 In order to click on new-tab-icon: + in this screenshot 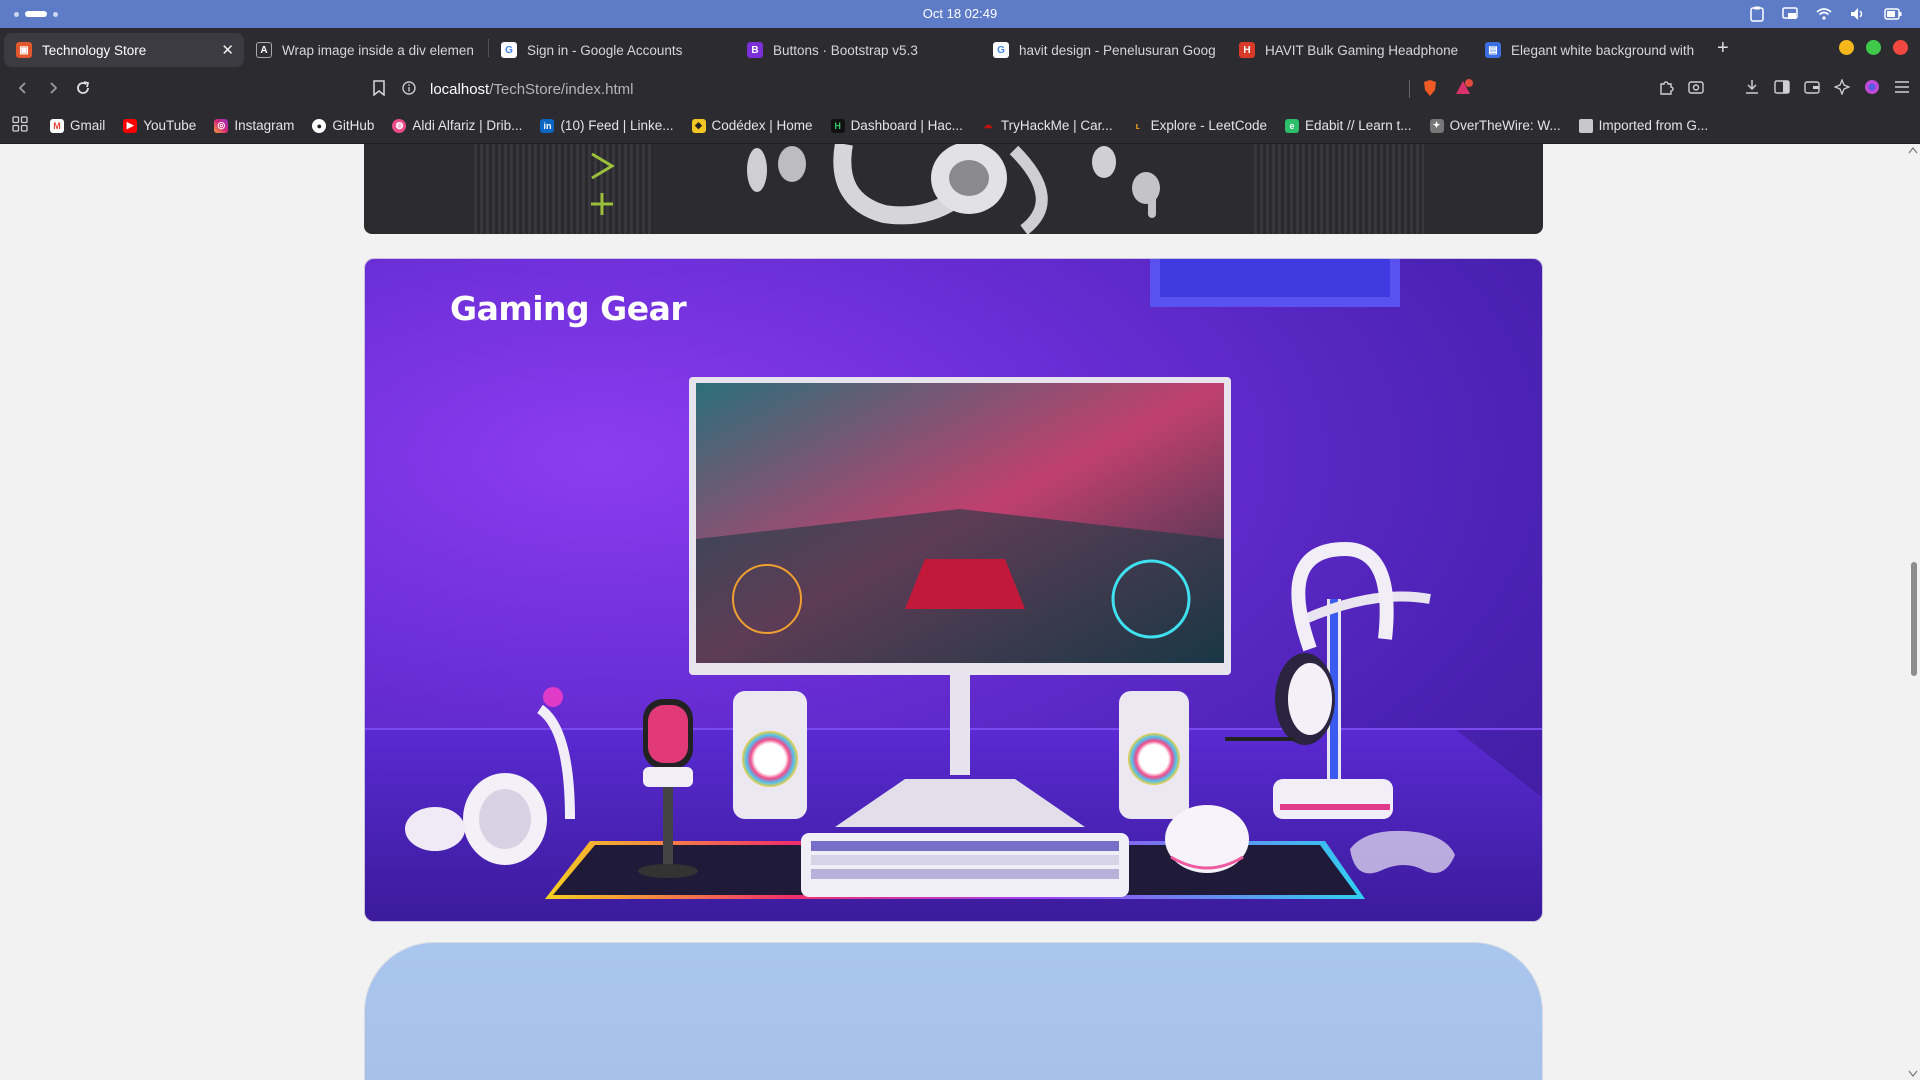, I will do `click(1723, 48)`.